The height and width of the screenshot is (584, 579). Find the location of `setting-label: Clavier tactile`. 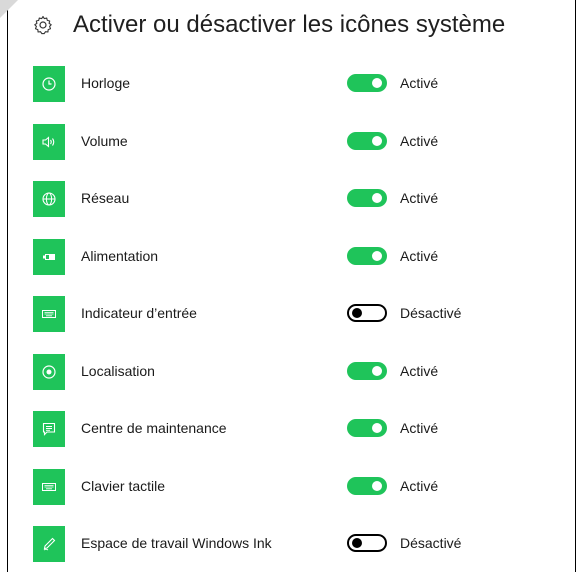

setting-label: Clavier tactile is located at coordinates (123, 485).